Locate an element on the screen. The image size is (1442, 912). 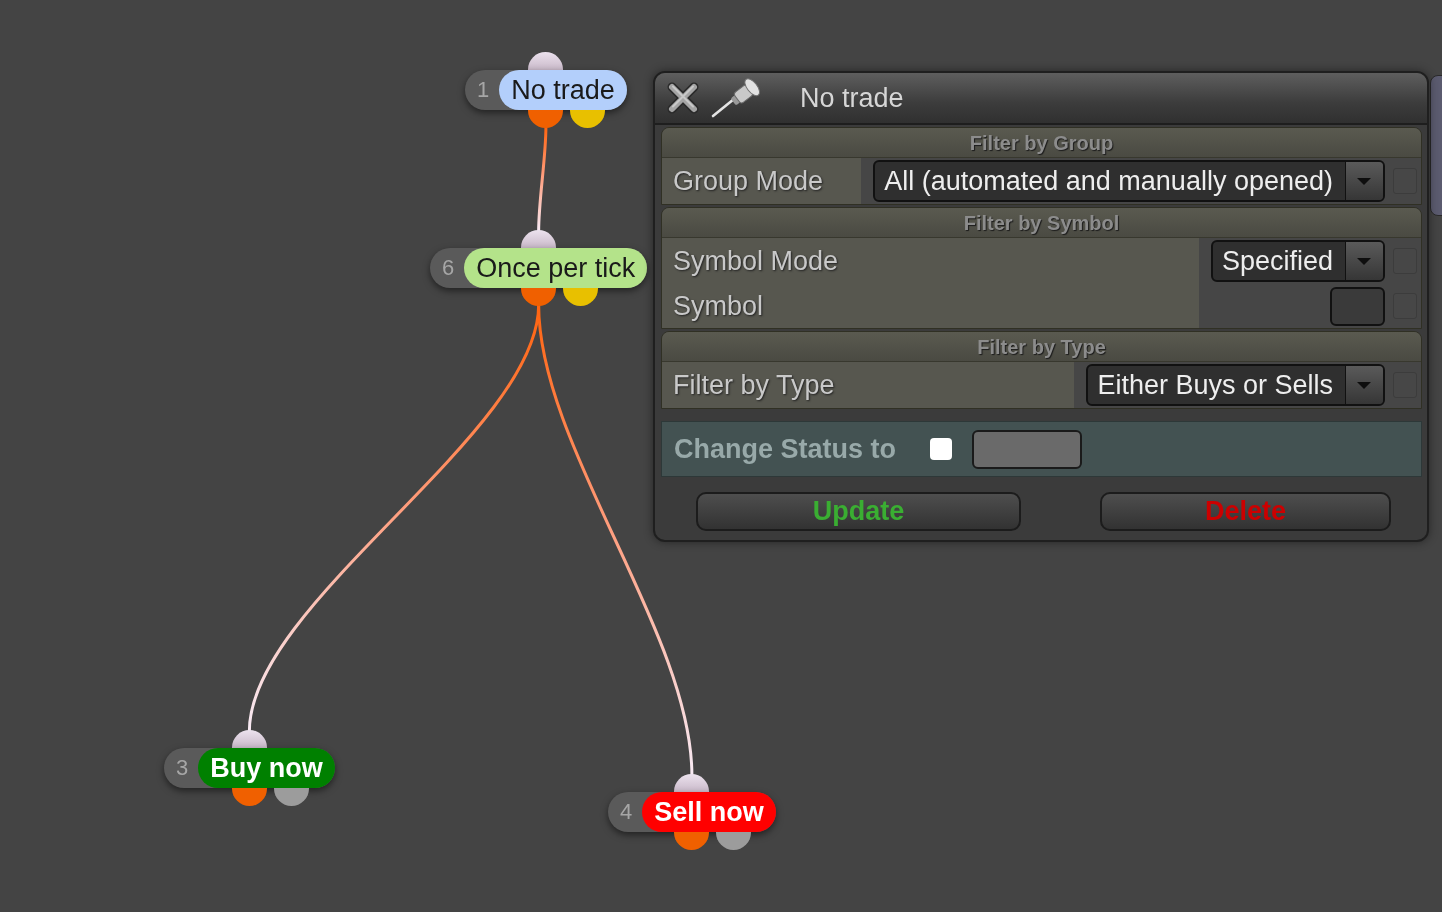
close-icon is located at coordinates (683, 98).